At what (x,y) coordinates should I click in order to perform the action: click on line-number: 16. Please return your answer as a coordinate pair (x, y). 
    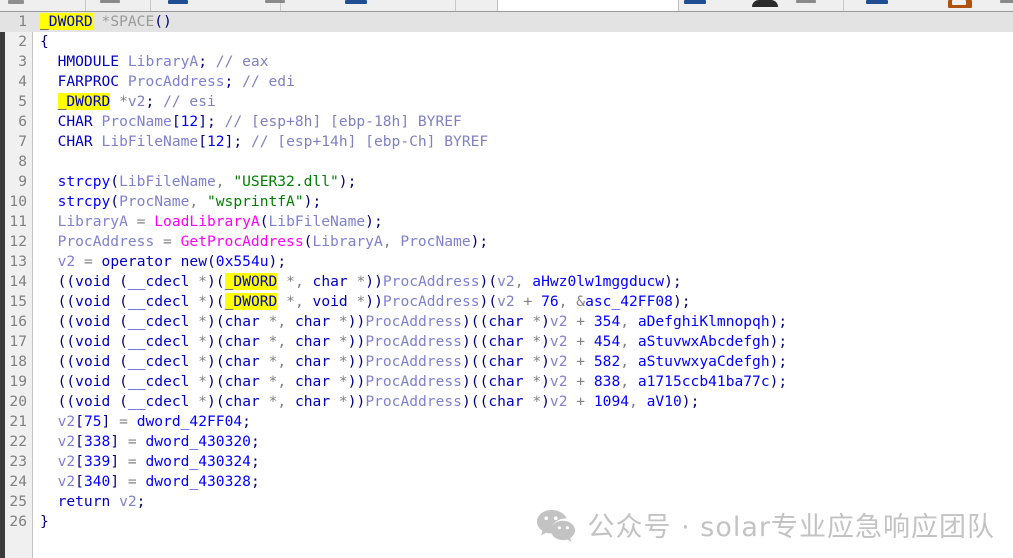
    Looking at the image, I should click on (18, 321).